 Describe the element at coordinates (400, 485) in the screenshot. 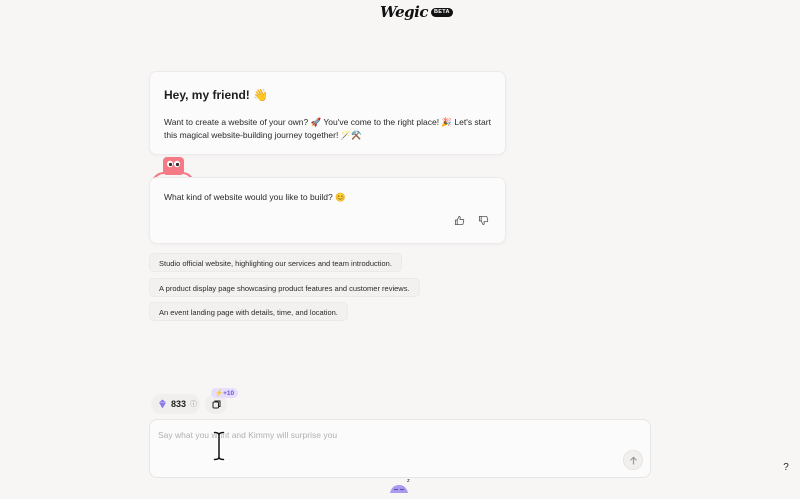

I see `sleeping-mascot-icon: z` at that location.